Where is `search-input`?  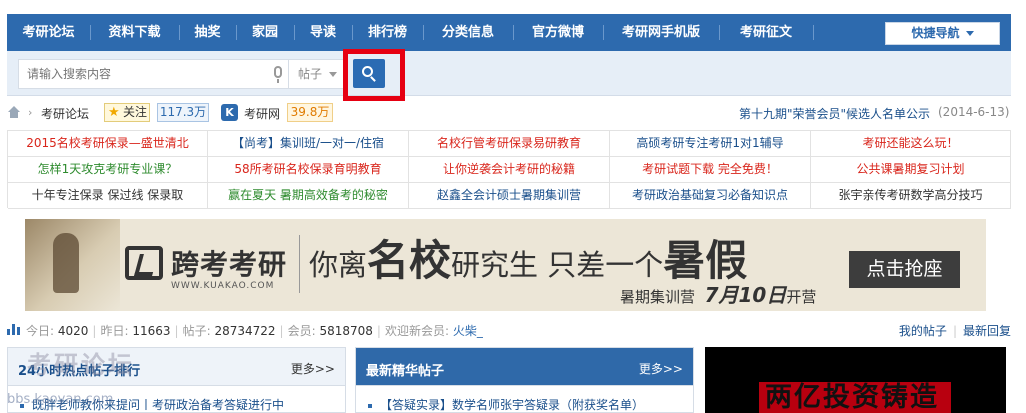
search-input is located at coordinates (139, 74).